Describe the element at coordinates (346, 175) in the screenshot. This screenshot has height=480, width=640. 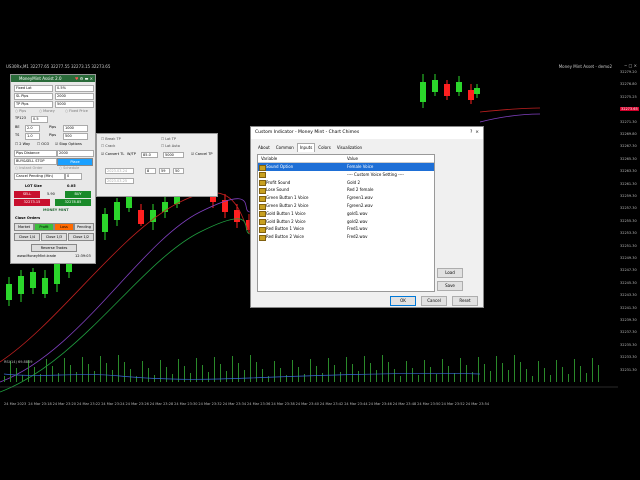
I see `table-row: ---- Custom Voice Setting ----` at that location.